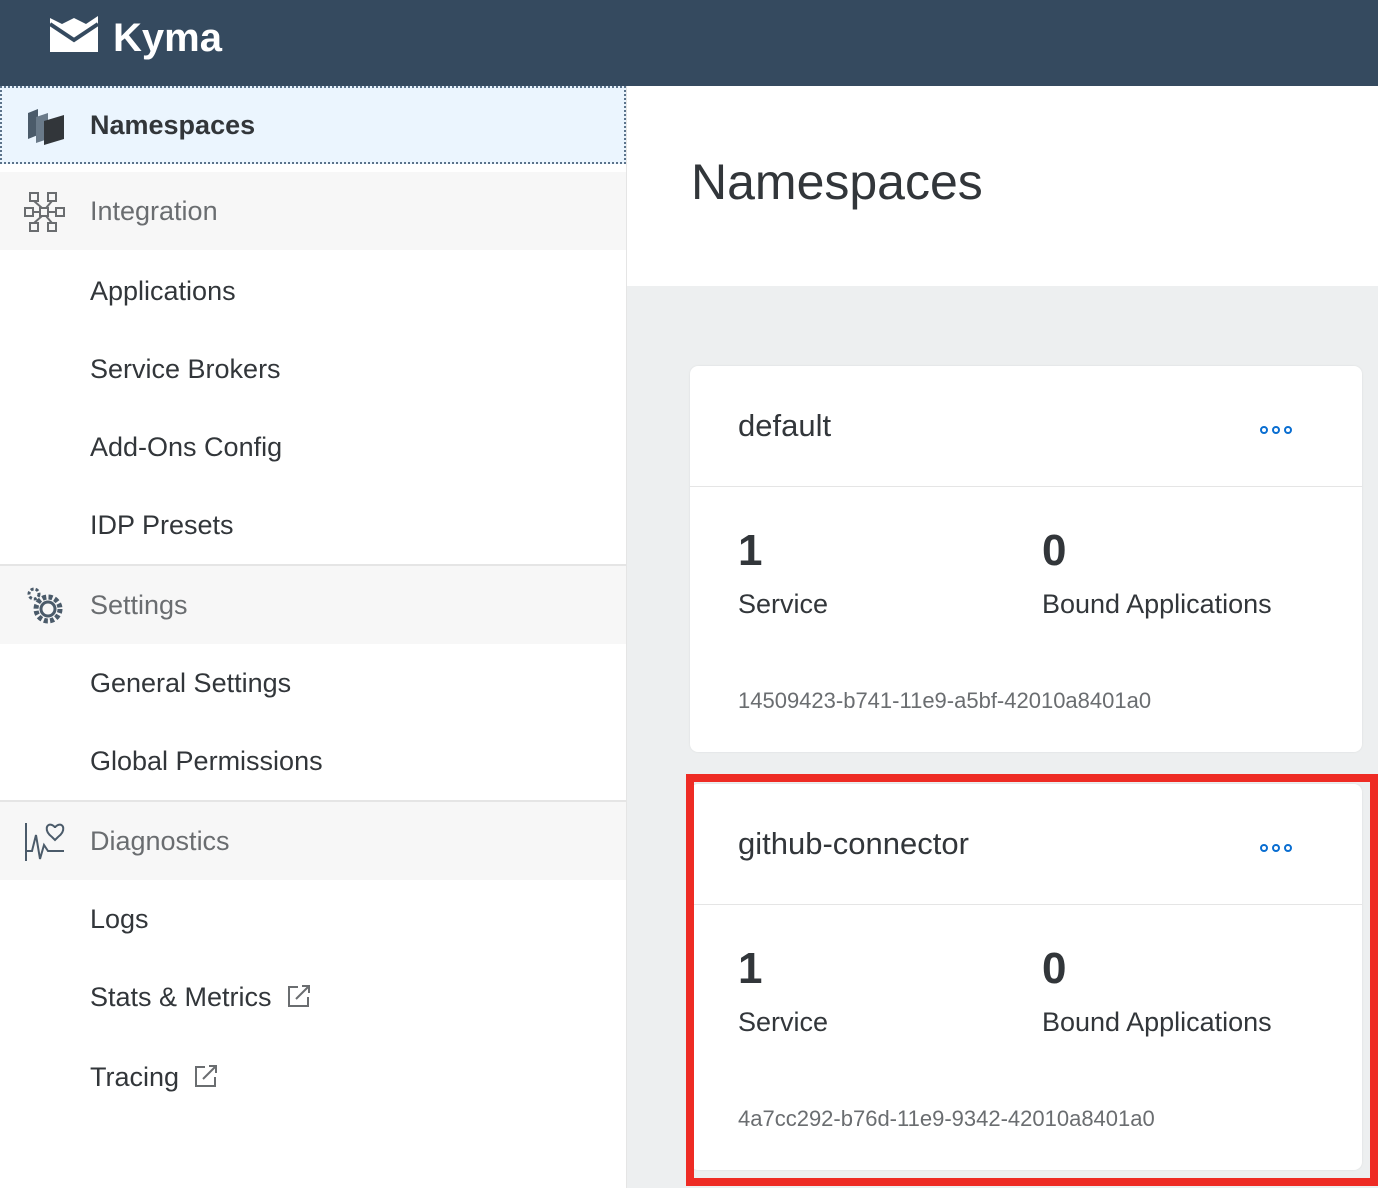 The height and width of the screenshot is (1188, 1378). I want to click on sidebar-item-namespaces: Namespaces, so click(313, 125).